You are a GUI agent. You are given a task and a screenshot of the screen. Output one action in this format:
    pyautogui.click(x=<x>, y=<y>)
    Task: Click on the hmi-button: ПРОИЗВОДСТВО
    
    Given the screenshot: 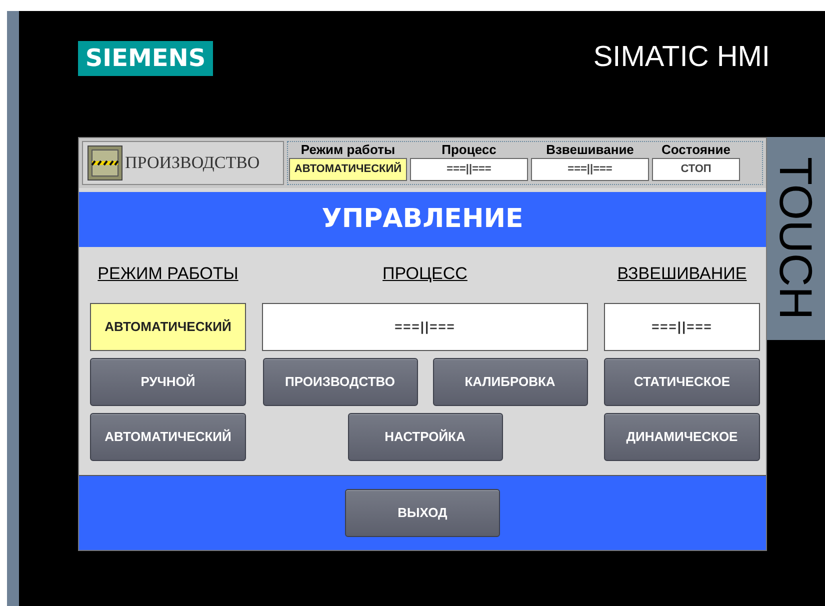 What is the action you would take?
    pyautogui.click(x=340, y=382)
    